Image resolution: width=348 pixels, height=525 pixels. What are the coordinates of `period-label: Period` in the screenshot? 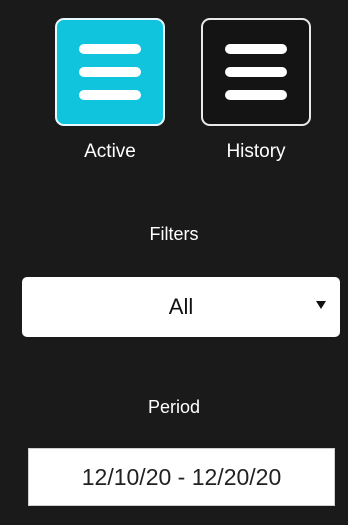 It's located at (174, 407).